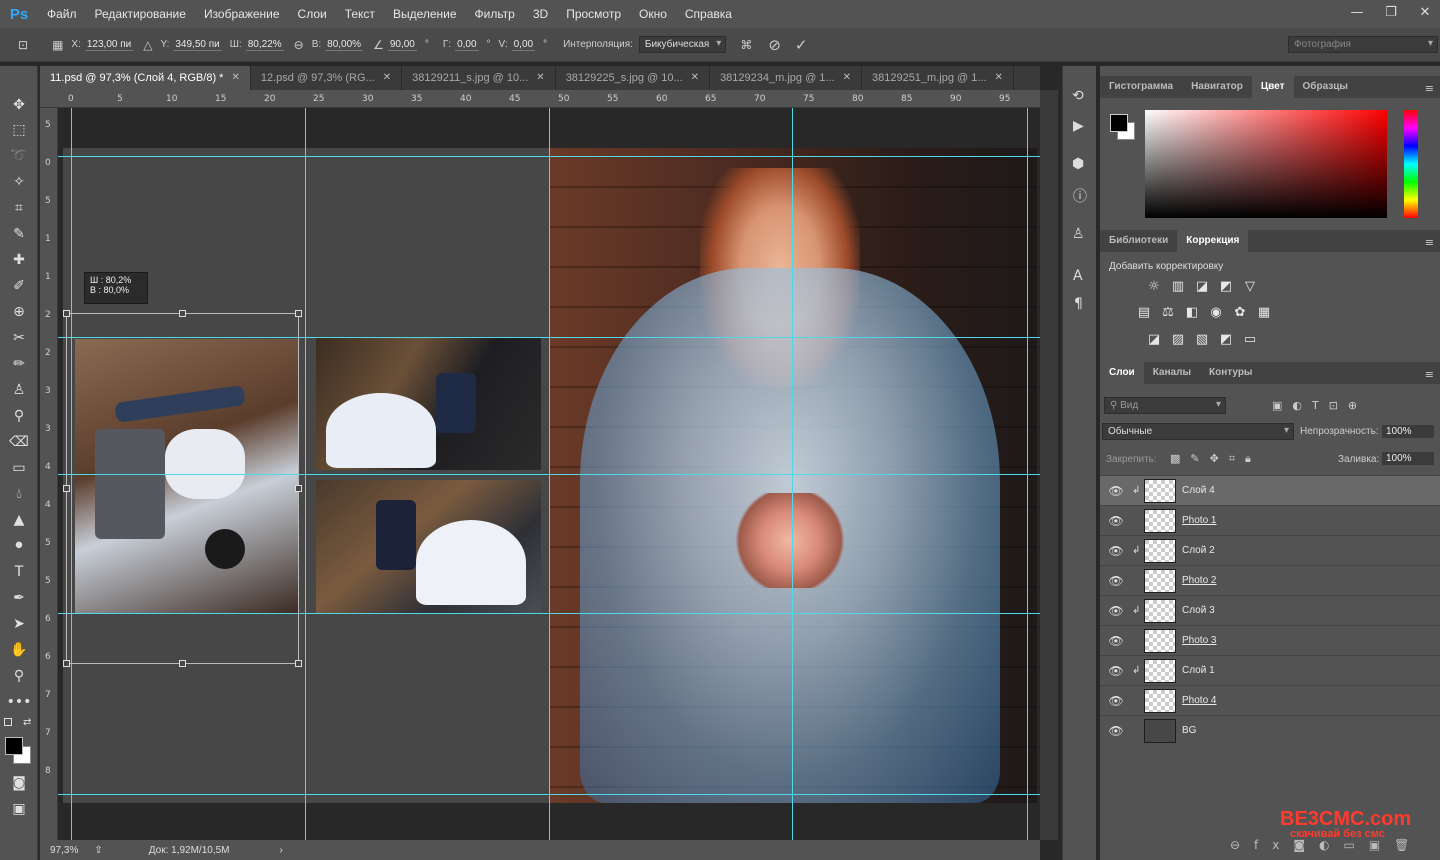 The width and height of the screenshot is (1440, 860). Describe the element at coordinates (1240, 313) in the screenshot. I see `channel-mixer-icon: ✿` at that location.